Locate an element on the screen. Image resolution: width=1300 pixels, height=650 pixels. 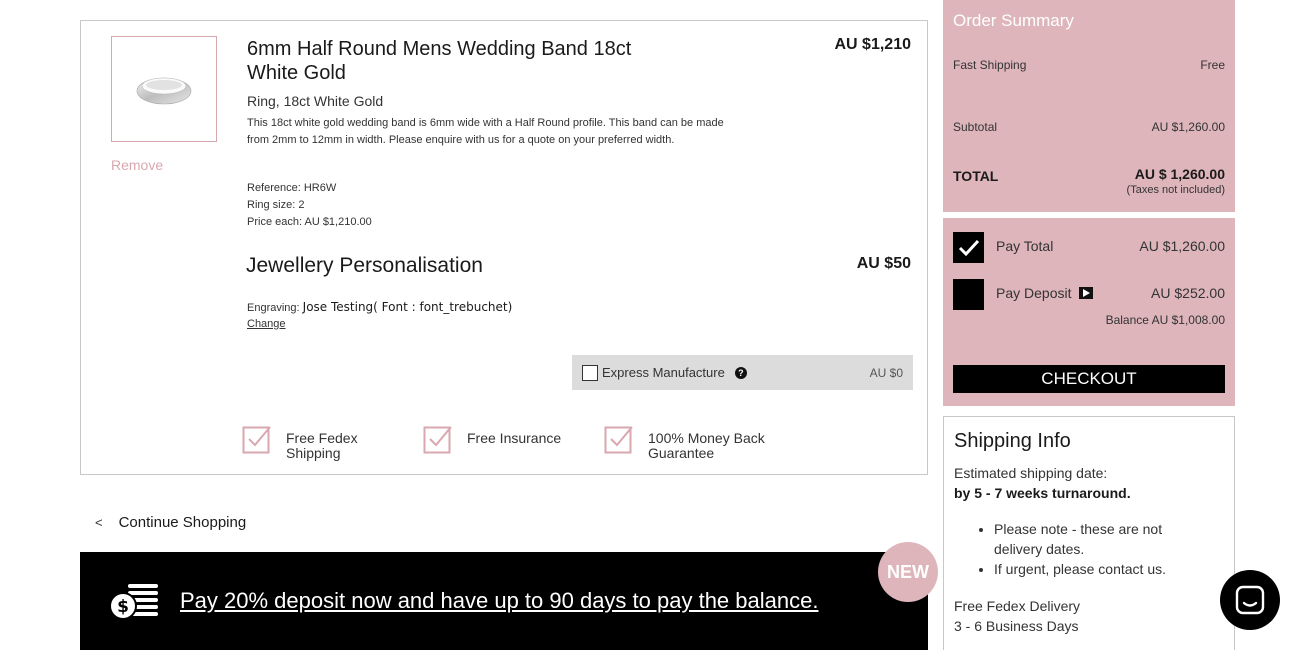
engraving-value: Jose Testing( Font : font_trebuchet) is located at coordinates (407, 307).